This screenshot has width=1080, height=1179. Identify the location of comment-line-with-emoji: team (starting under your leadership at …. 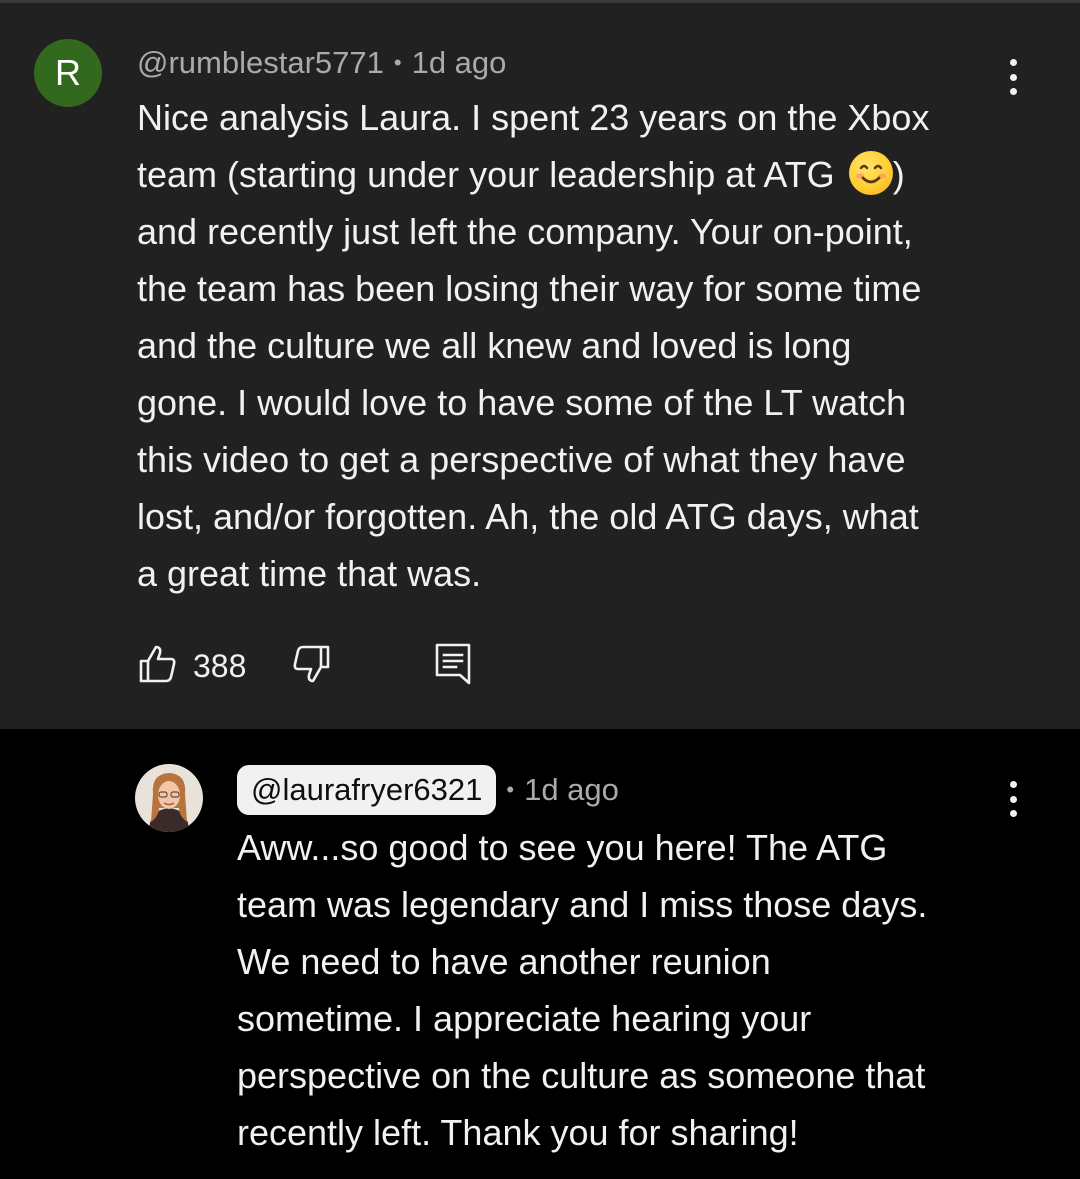
(587, 174).